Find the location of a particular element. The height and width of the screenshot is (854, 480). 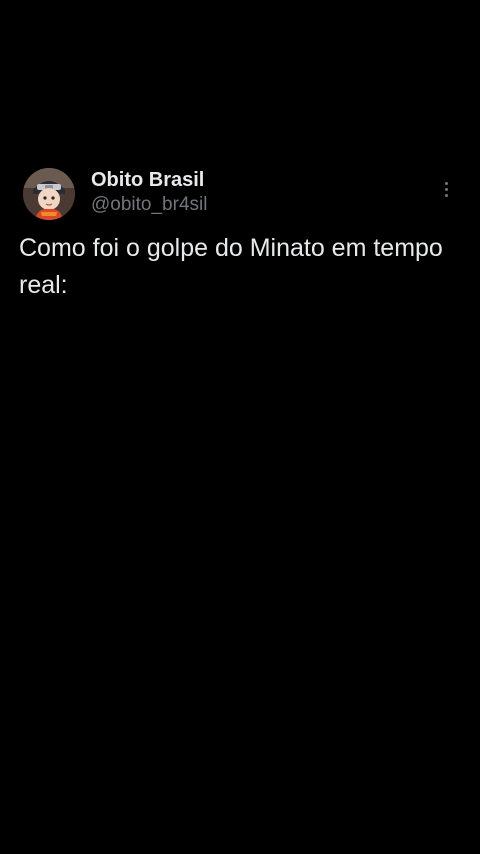

user-handle: @obito_br4sil is located at coordinates (149, 205).